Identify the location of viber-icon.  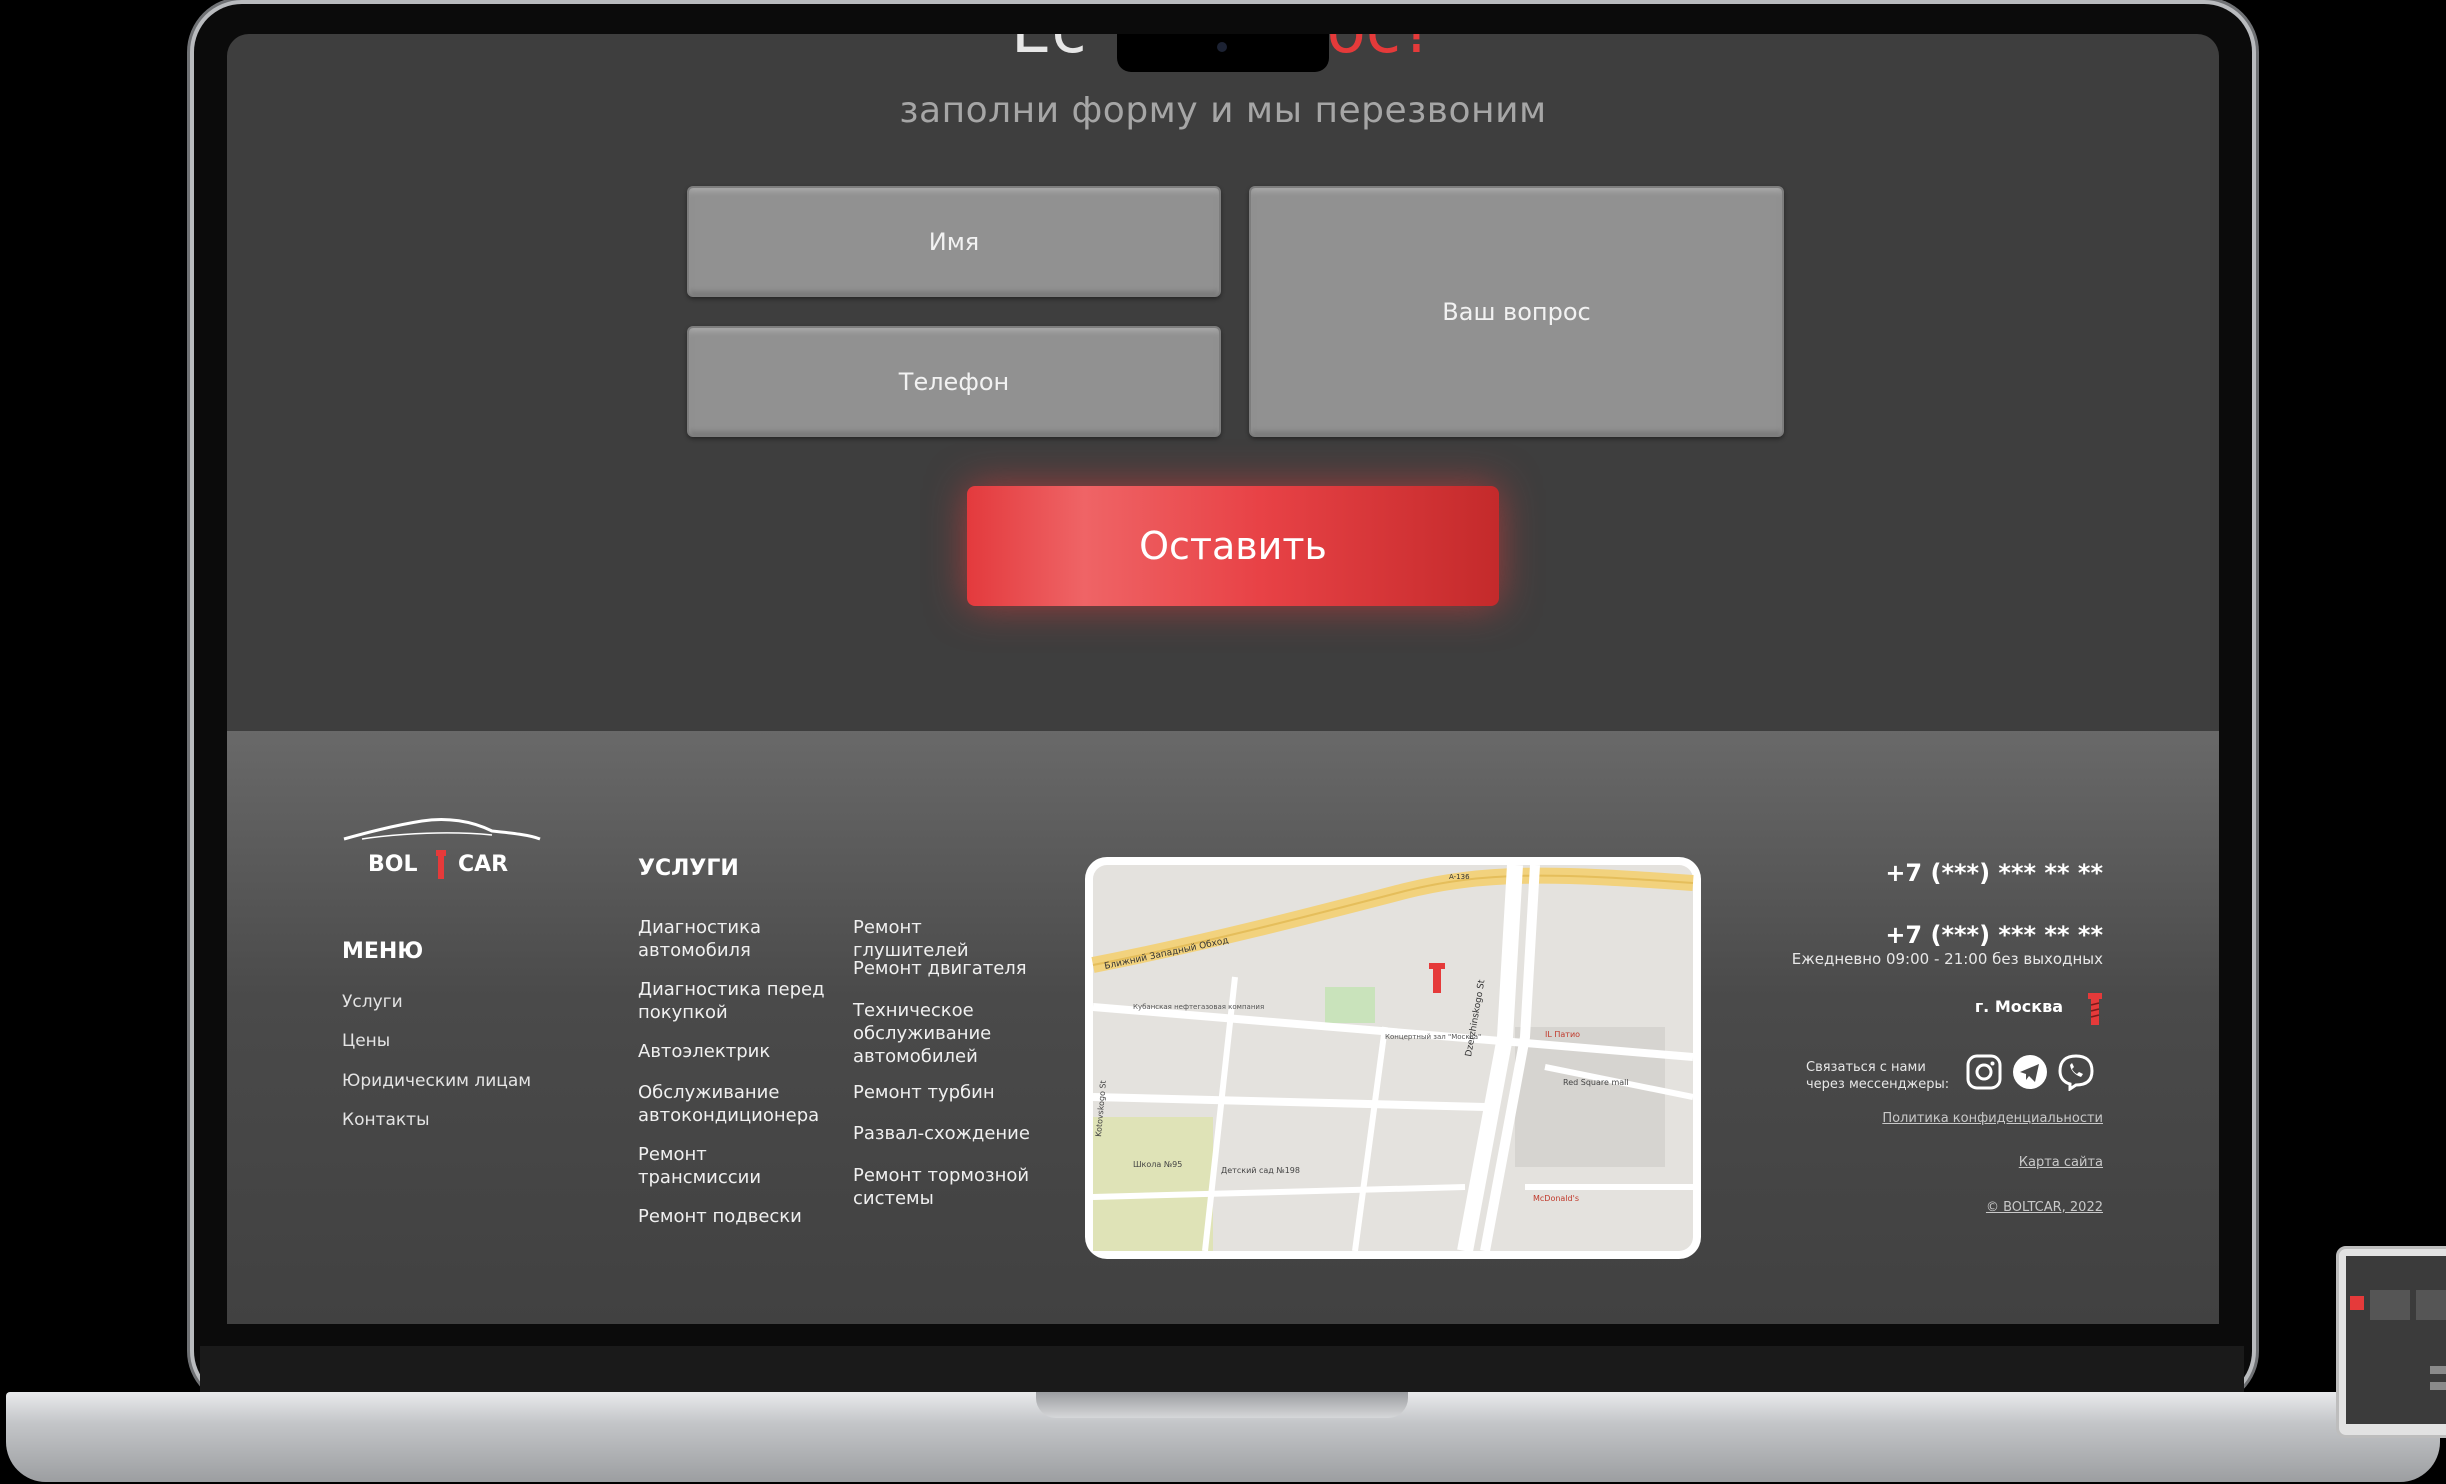
(2076, 1072).